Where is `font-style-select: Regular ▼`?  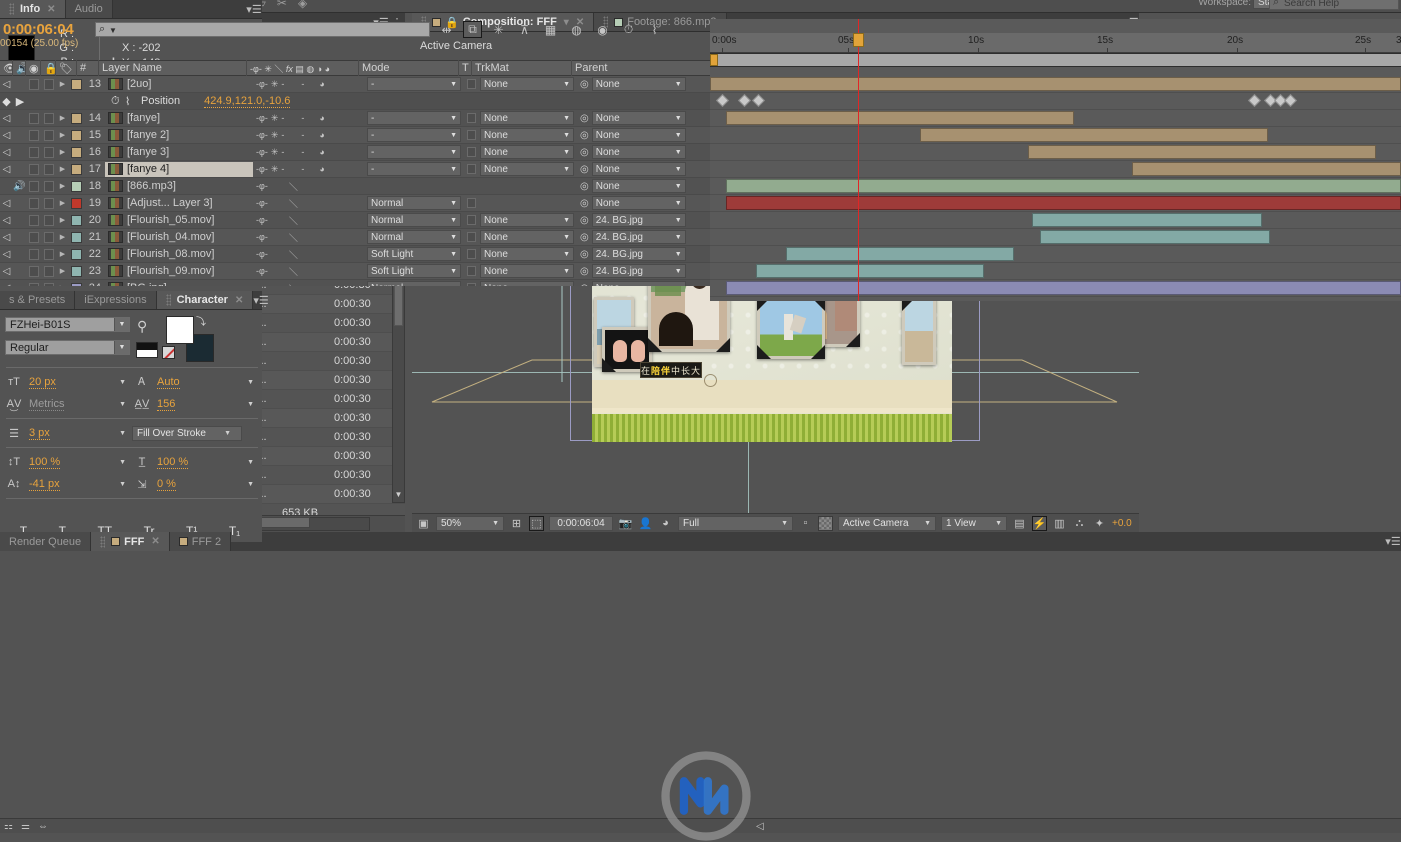
font-style-select: Regular ▼ is located at coordinates (67, 347).